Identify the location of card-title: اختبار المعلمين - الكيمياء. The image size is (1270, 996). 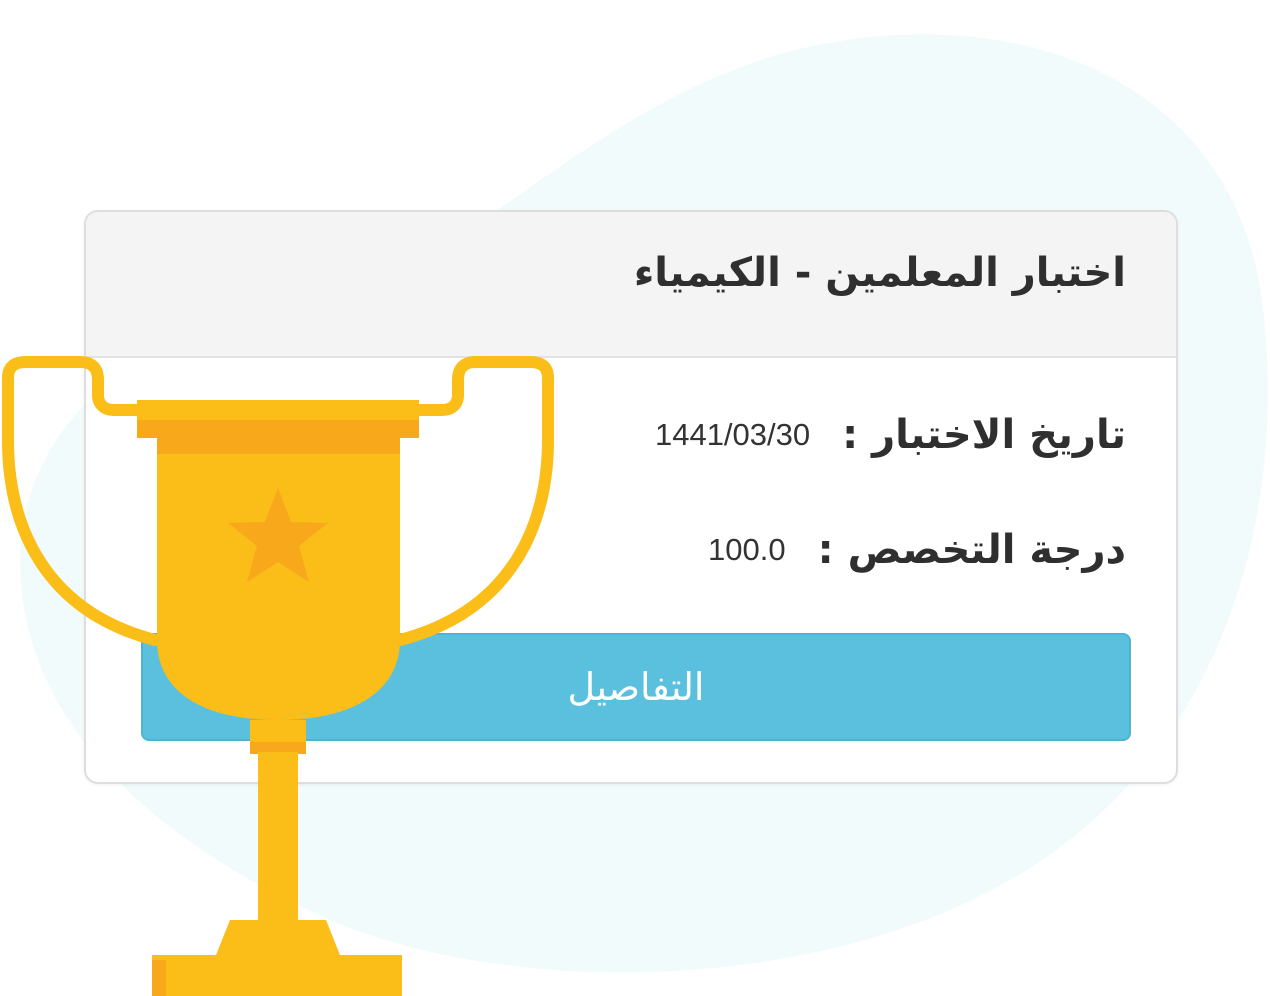
(879, 273).